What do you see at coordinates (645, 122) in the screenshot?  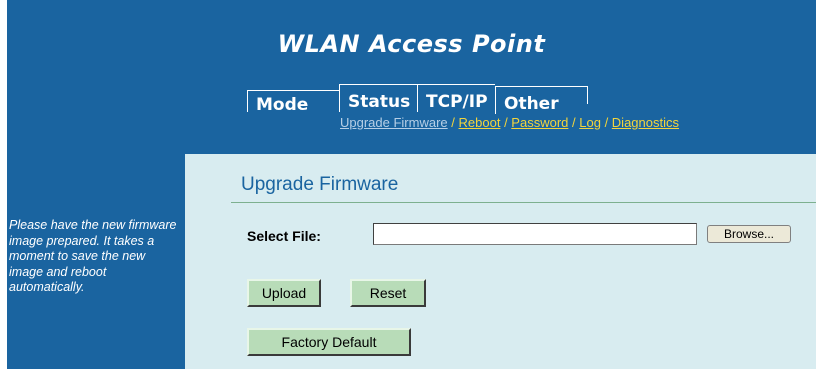 I see `subnav-diagnostics-link: Diagnostics` at bounding box center [645, 122].